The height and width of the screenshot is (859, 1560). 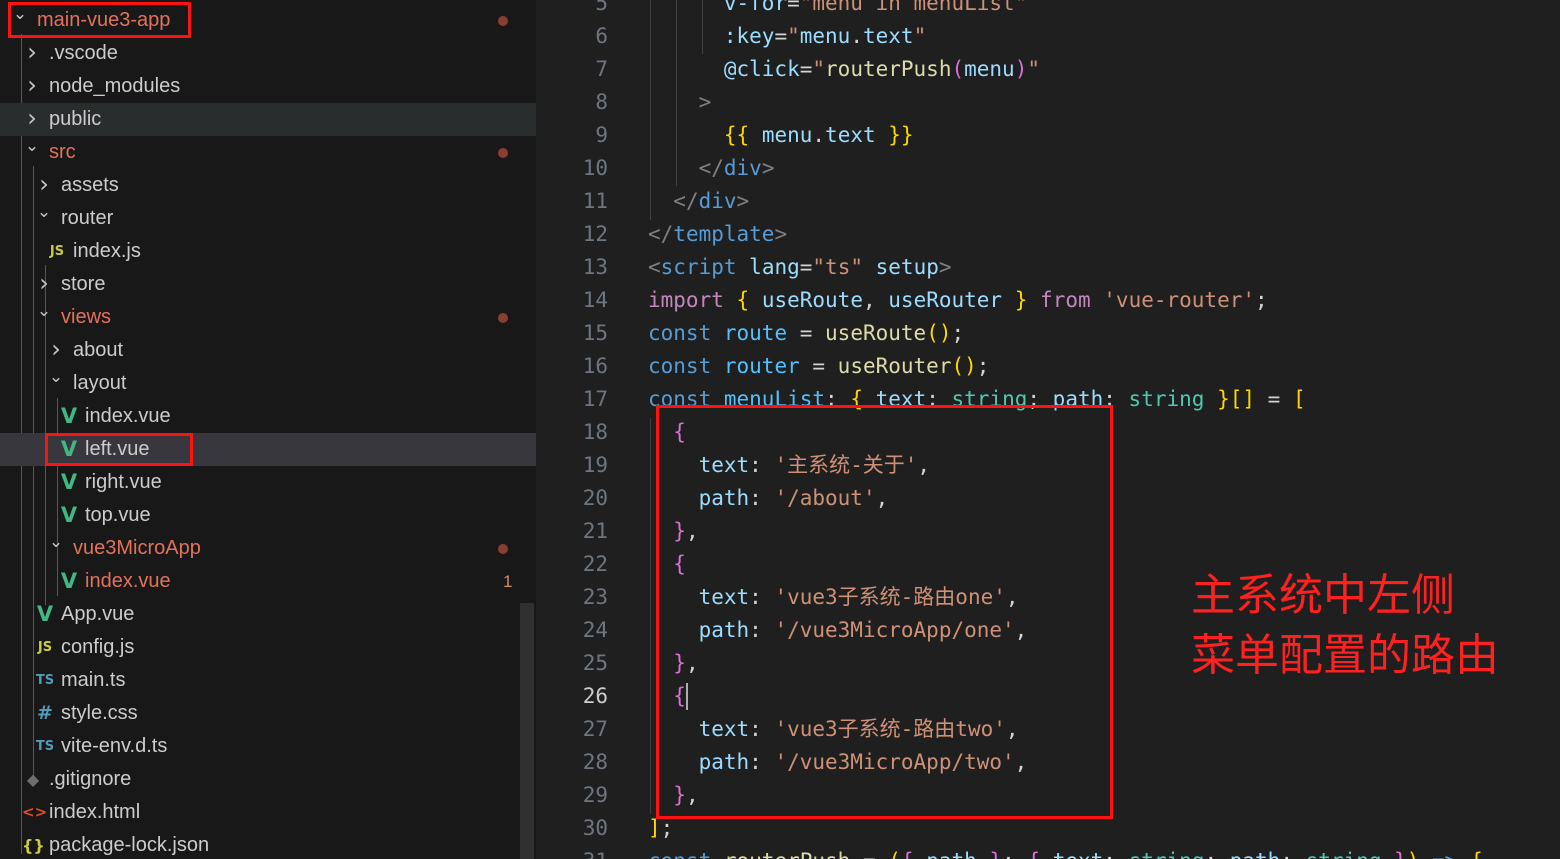 I want to click on code-line: 10 </div>, so click(x=1048, y=168).